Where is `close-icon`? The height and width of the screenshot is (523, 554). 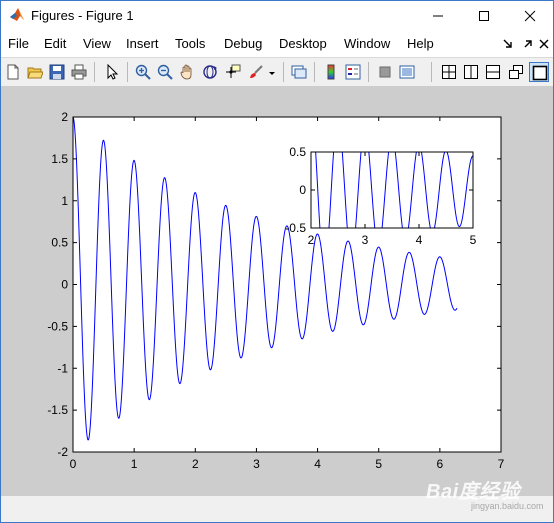 close-icon is located at coordinates (530, 16).